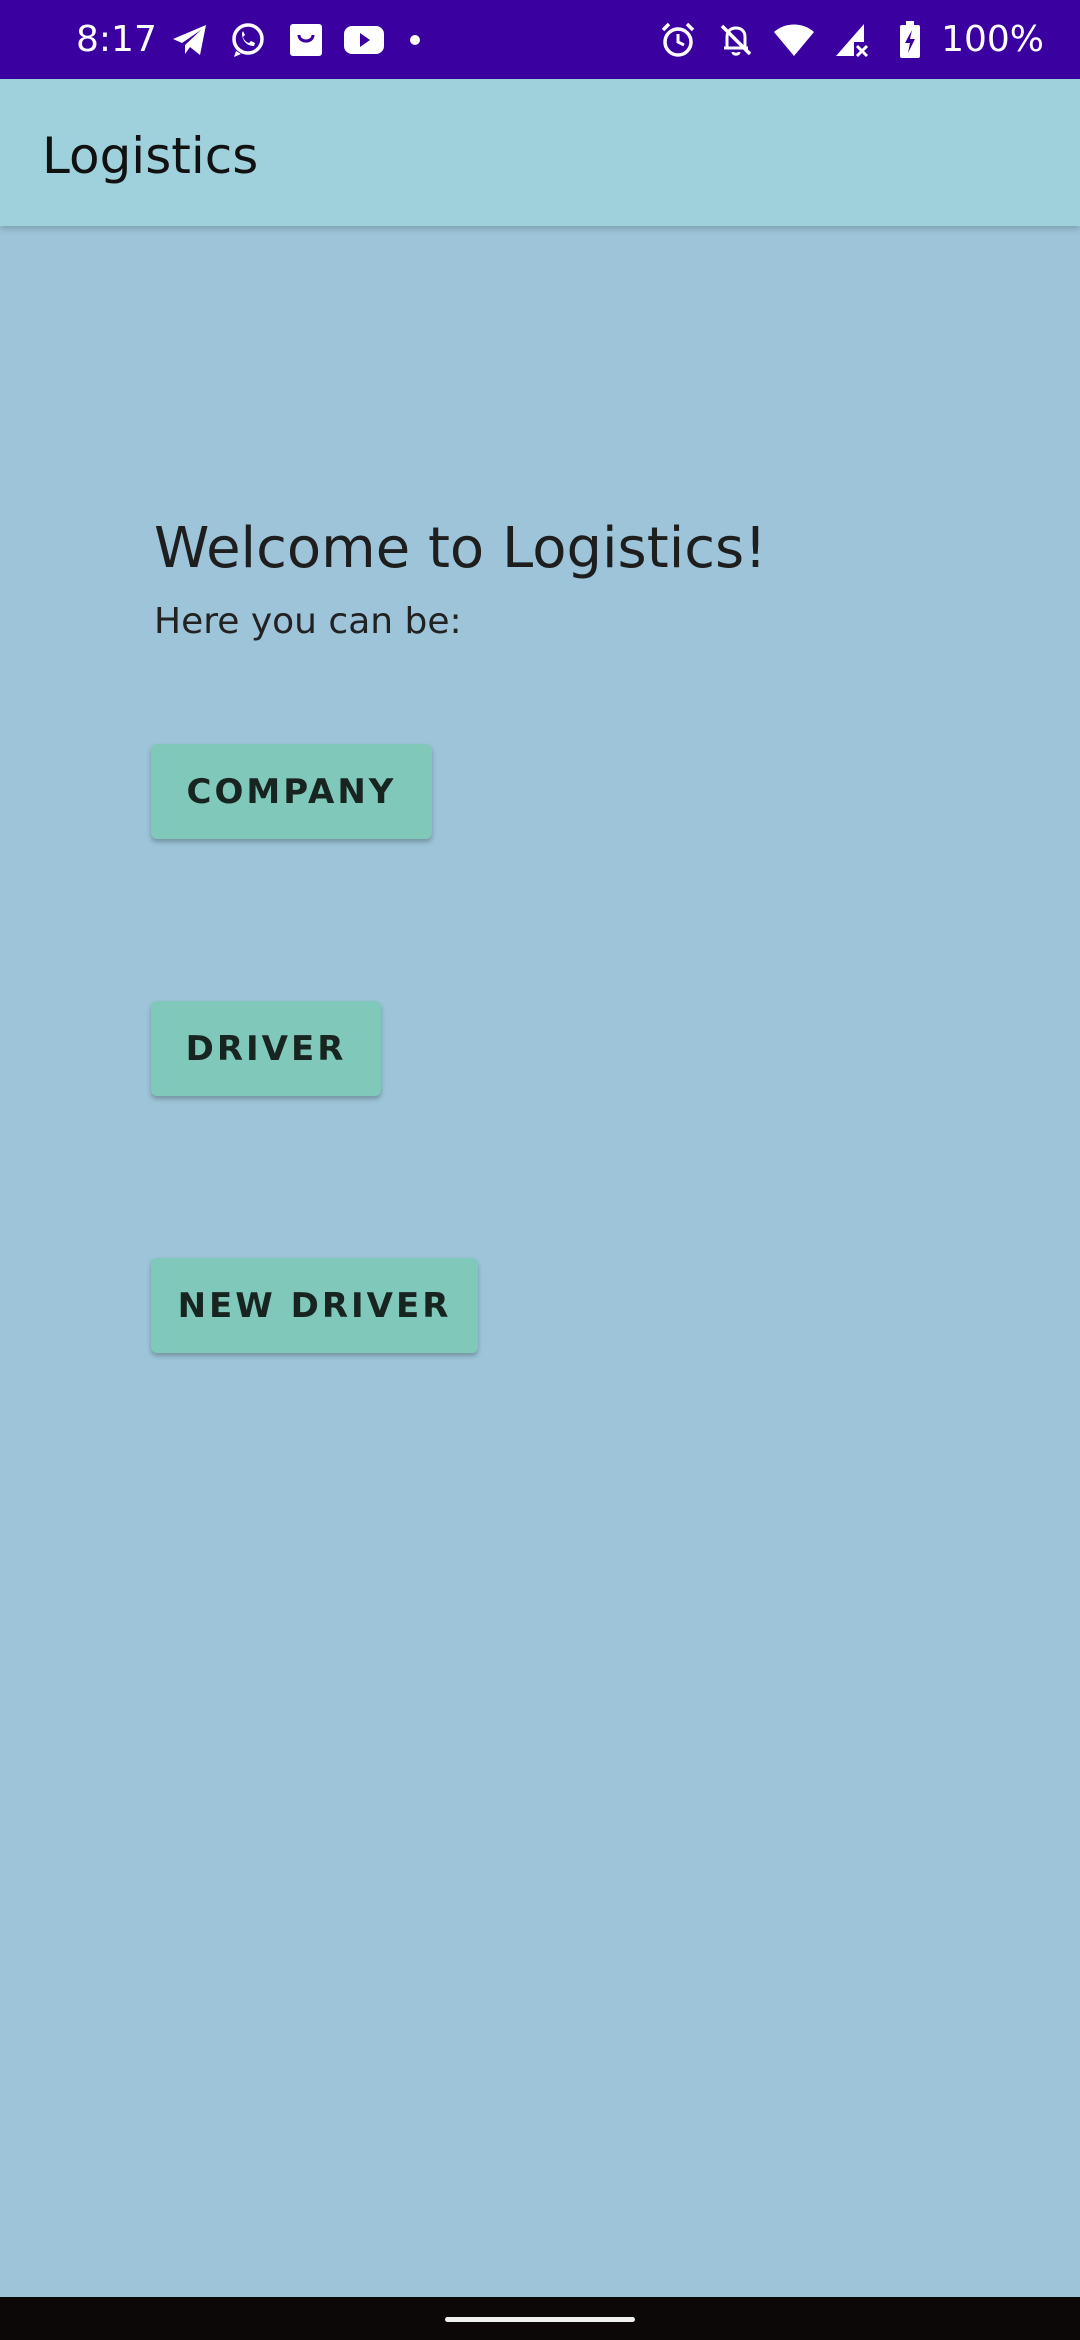 The width and height of the screenshot is (1080, 2340). I want to click on welcome-heading: Welcome to Logistics!, so click(460, 548).